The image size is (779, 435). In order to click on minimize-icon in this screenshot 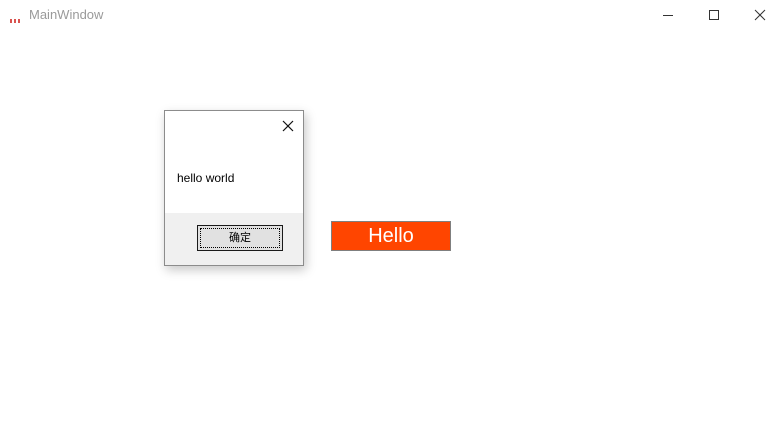, I will do `click(668, 15)`.